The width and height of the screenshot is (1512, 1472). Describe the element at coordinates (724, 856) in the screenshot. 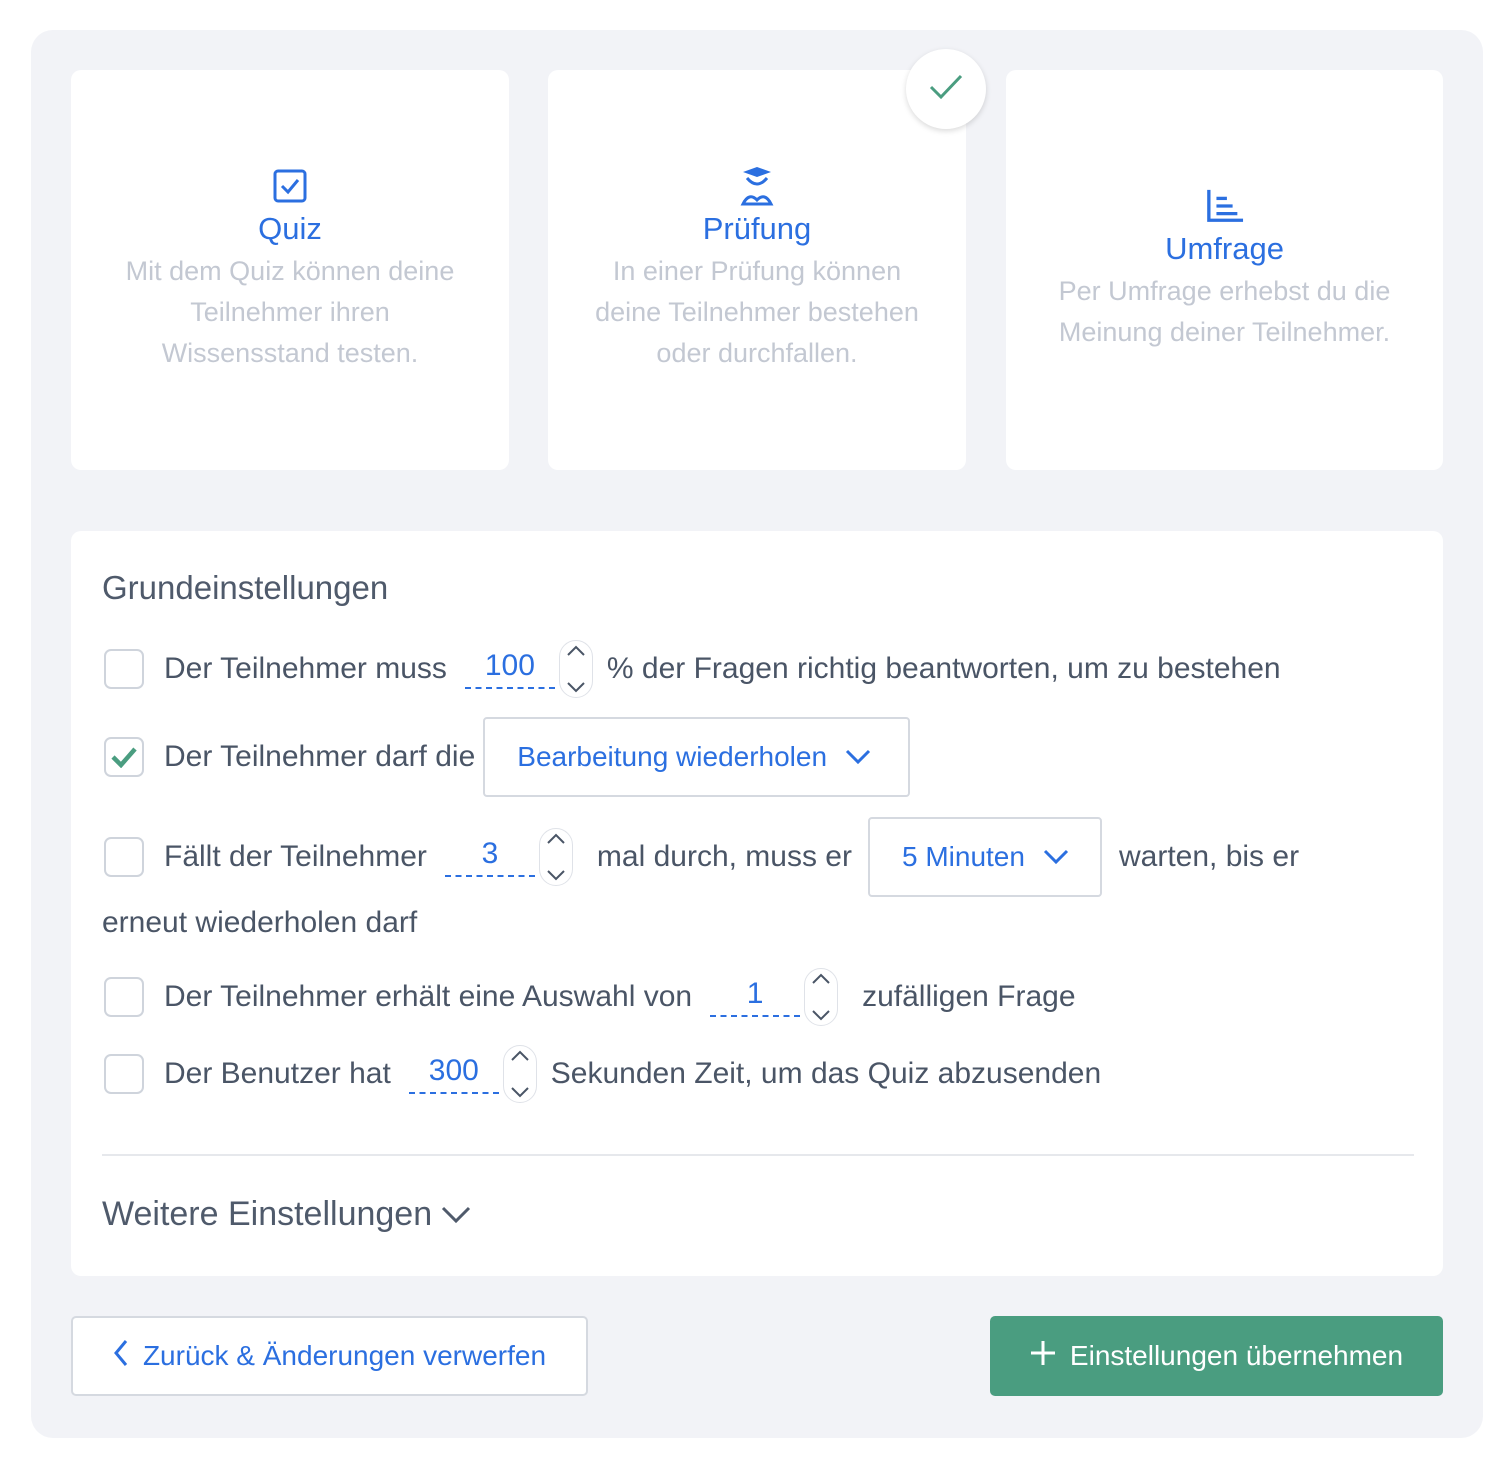

I see `fail-label-middle: mal durch, muss er` at that location.